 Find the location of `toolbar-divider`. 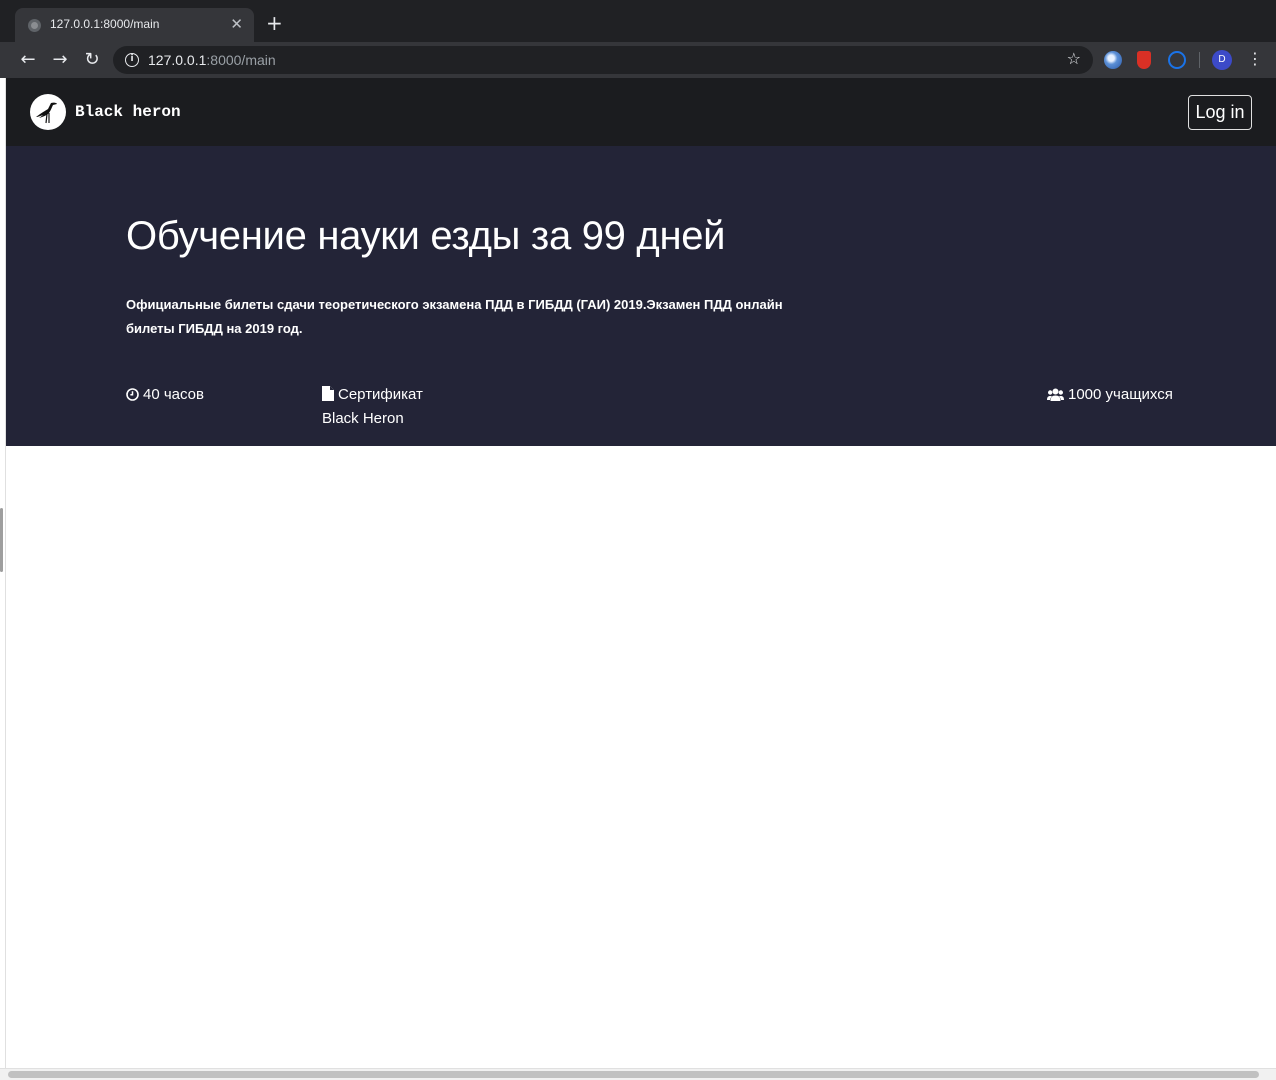

toolbar-divider is located at coordinates (1199, 60).